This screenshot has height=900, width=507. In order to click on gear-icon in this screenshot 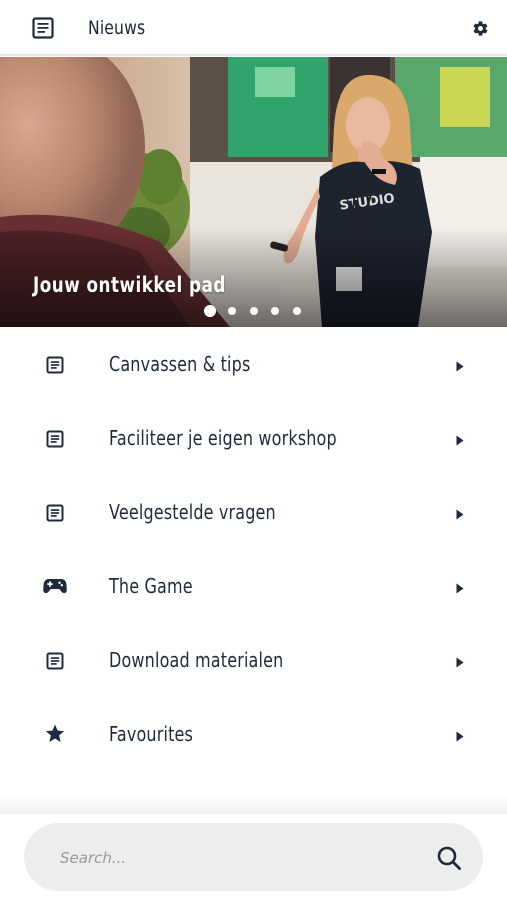, I will do `click(480, 31)`.